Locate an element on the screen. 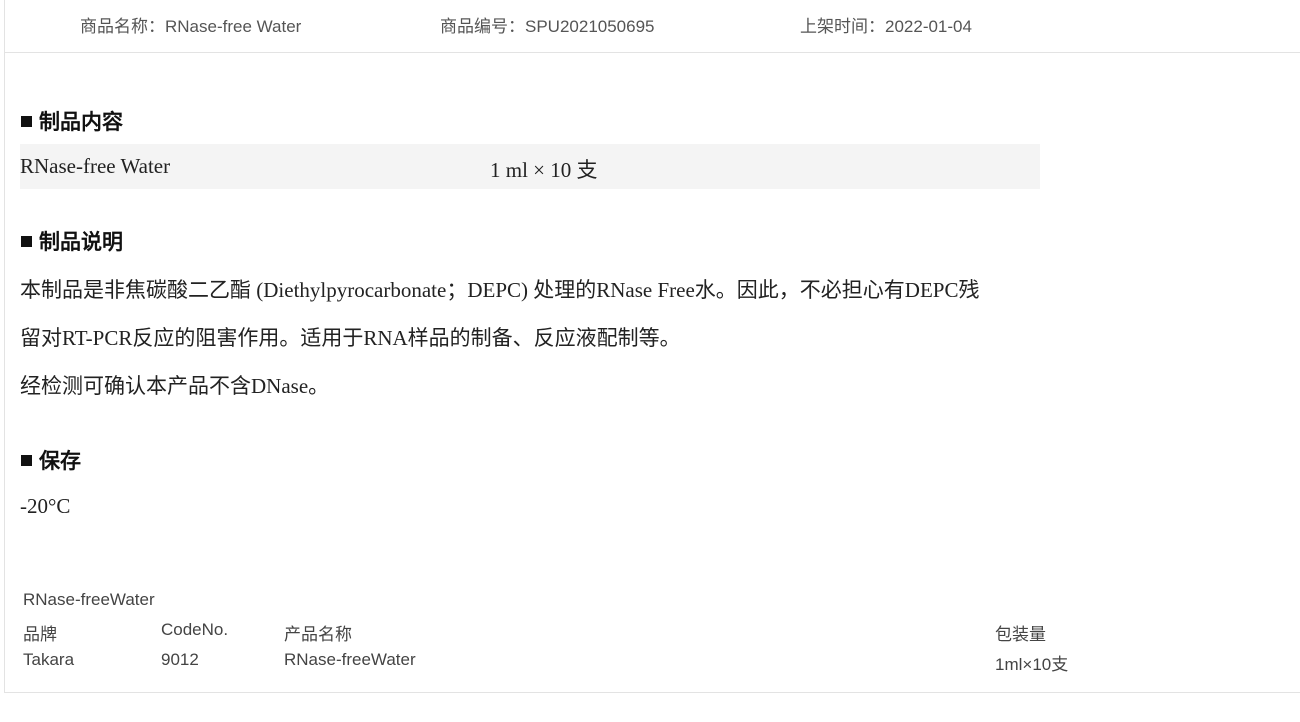 The width and height of the screenshot is (1300, 722). table-row: Takara 9012 RNase-freeWater 1ml×10支 is located at coordinates (653, 662).